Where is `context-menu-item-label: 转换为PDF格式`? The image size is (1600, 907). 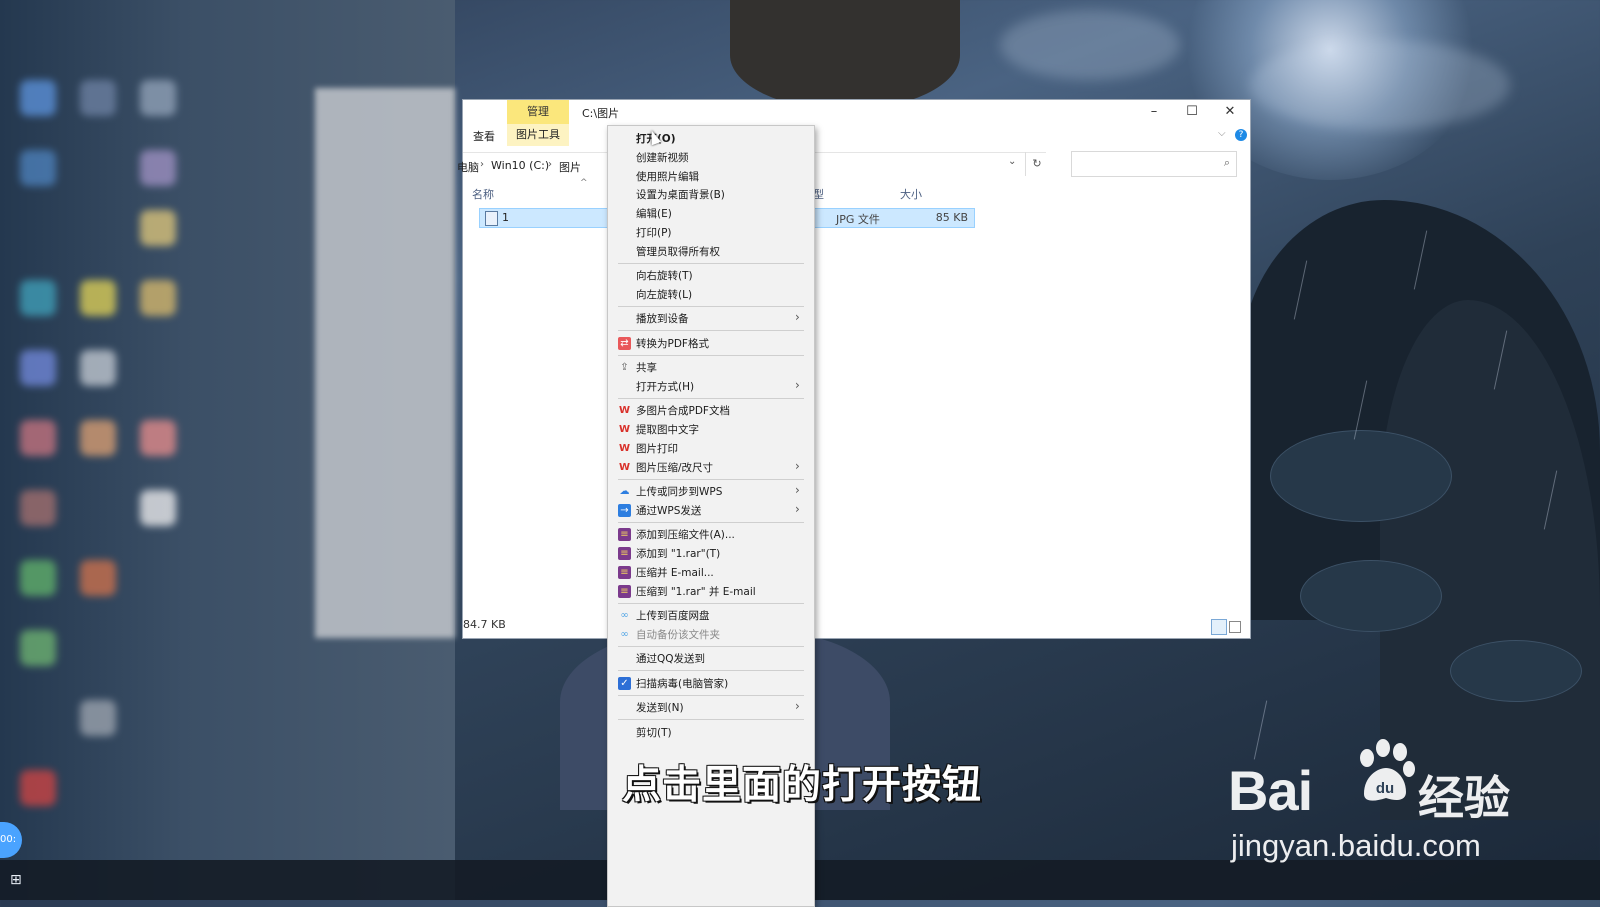
context-menu-item-label: 转换为PDF格式 is located at coordinates (672, 343).